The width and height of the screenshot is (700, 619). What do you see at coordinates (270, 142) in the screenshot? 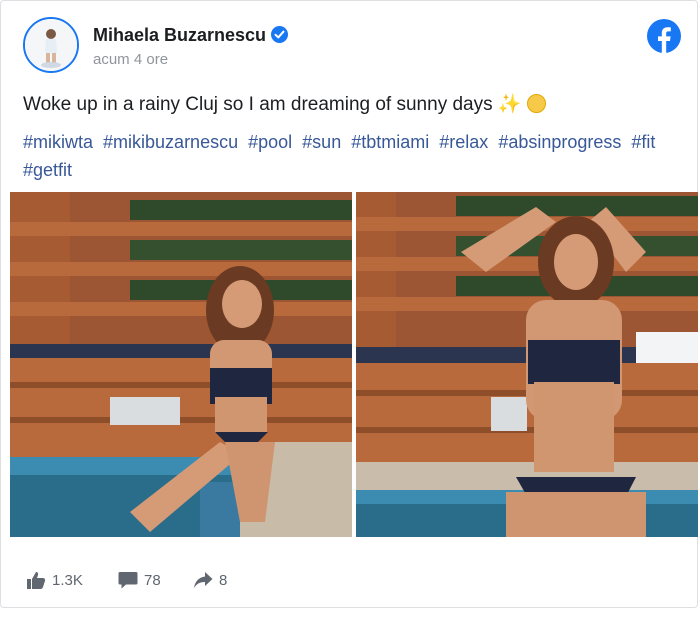
I see `hashtag-link: #pool` at bounding box center [270, 142].